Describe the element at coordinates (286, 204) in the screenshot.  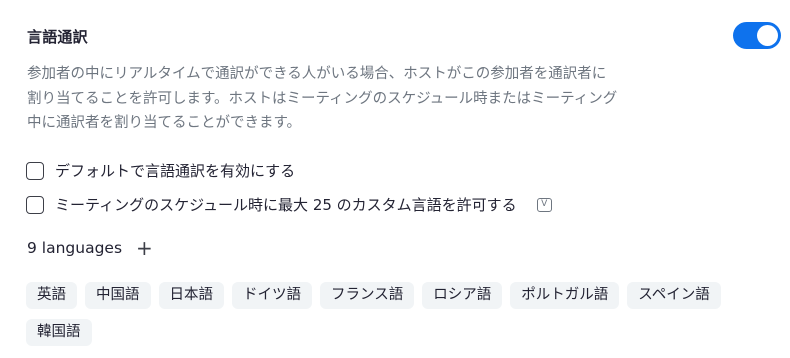
I see `custom-languages-label: ミーティングのスケジュール時に最大 25 のカスタム言語を許可する` at that location.